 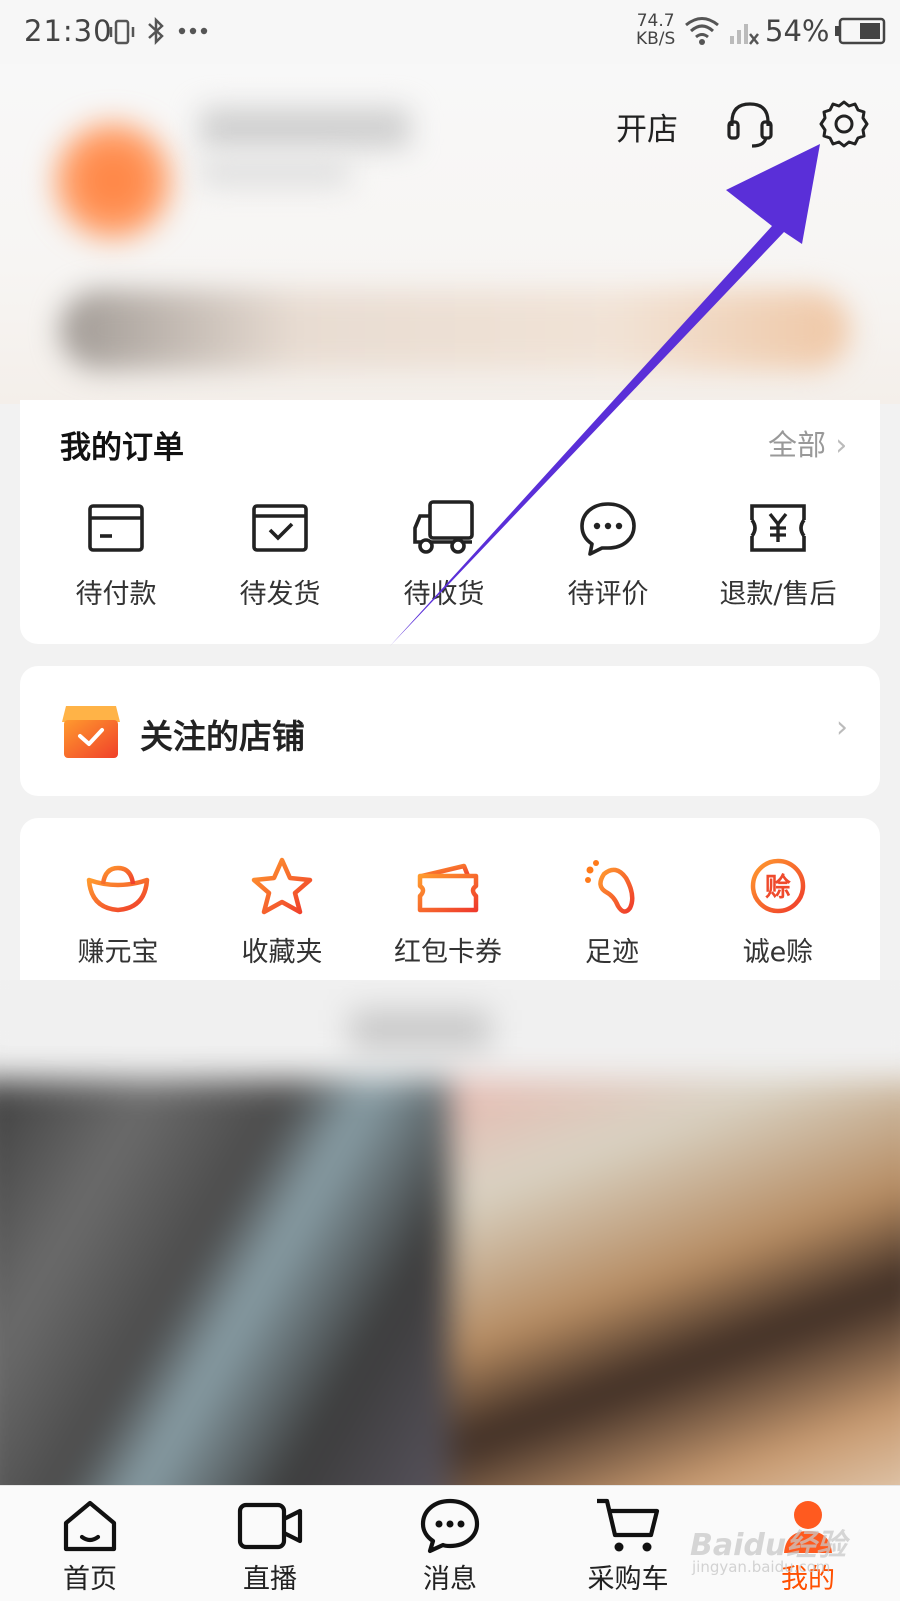 I want to click on nav-messages: 消息, so click(x=450, y=1546).